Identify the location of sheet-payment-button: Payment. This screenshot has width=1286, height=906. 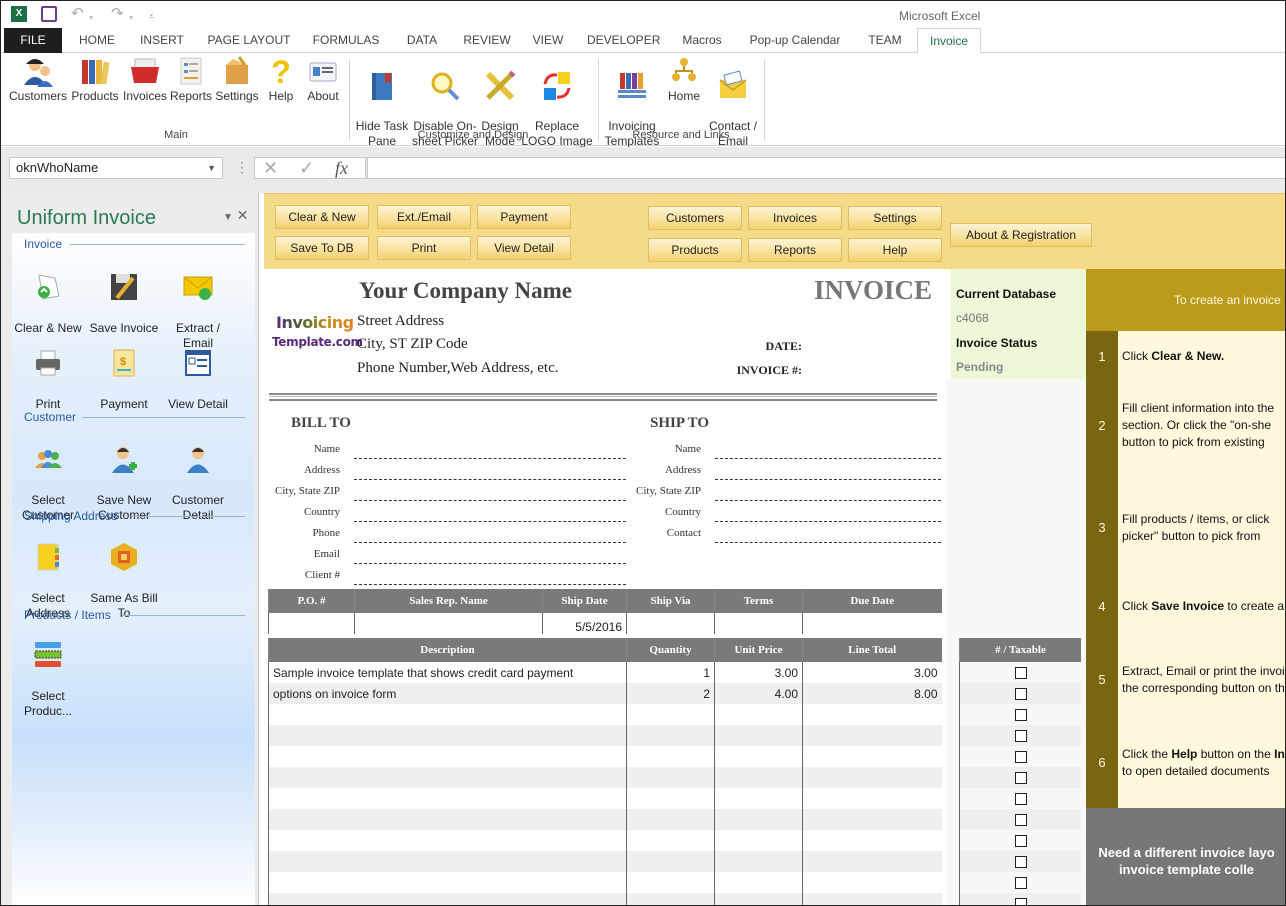
(524, 217).